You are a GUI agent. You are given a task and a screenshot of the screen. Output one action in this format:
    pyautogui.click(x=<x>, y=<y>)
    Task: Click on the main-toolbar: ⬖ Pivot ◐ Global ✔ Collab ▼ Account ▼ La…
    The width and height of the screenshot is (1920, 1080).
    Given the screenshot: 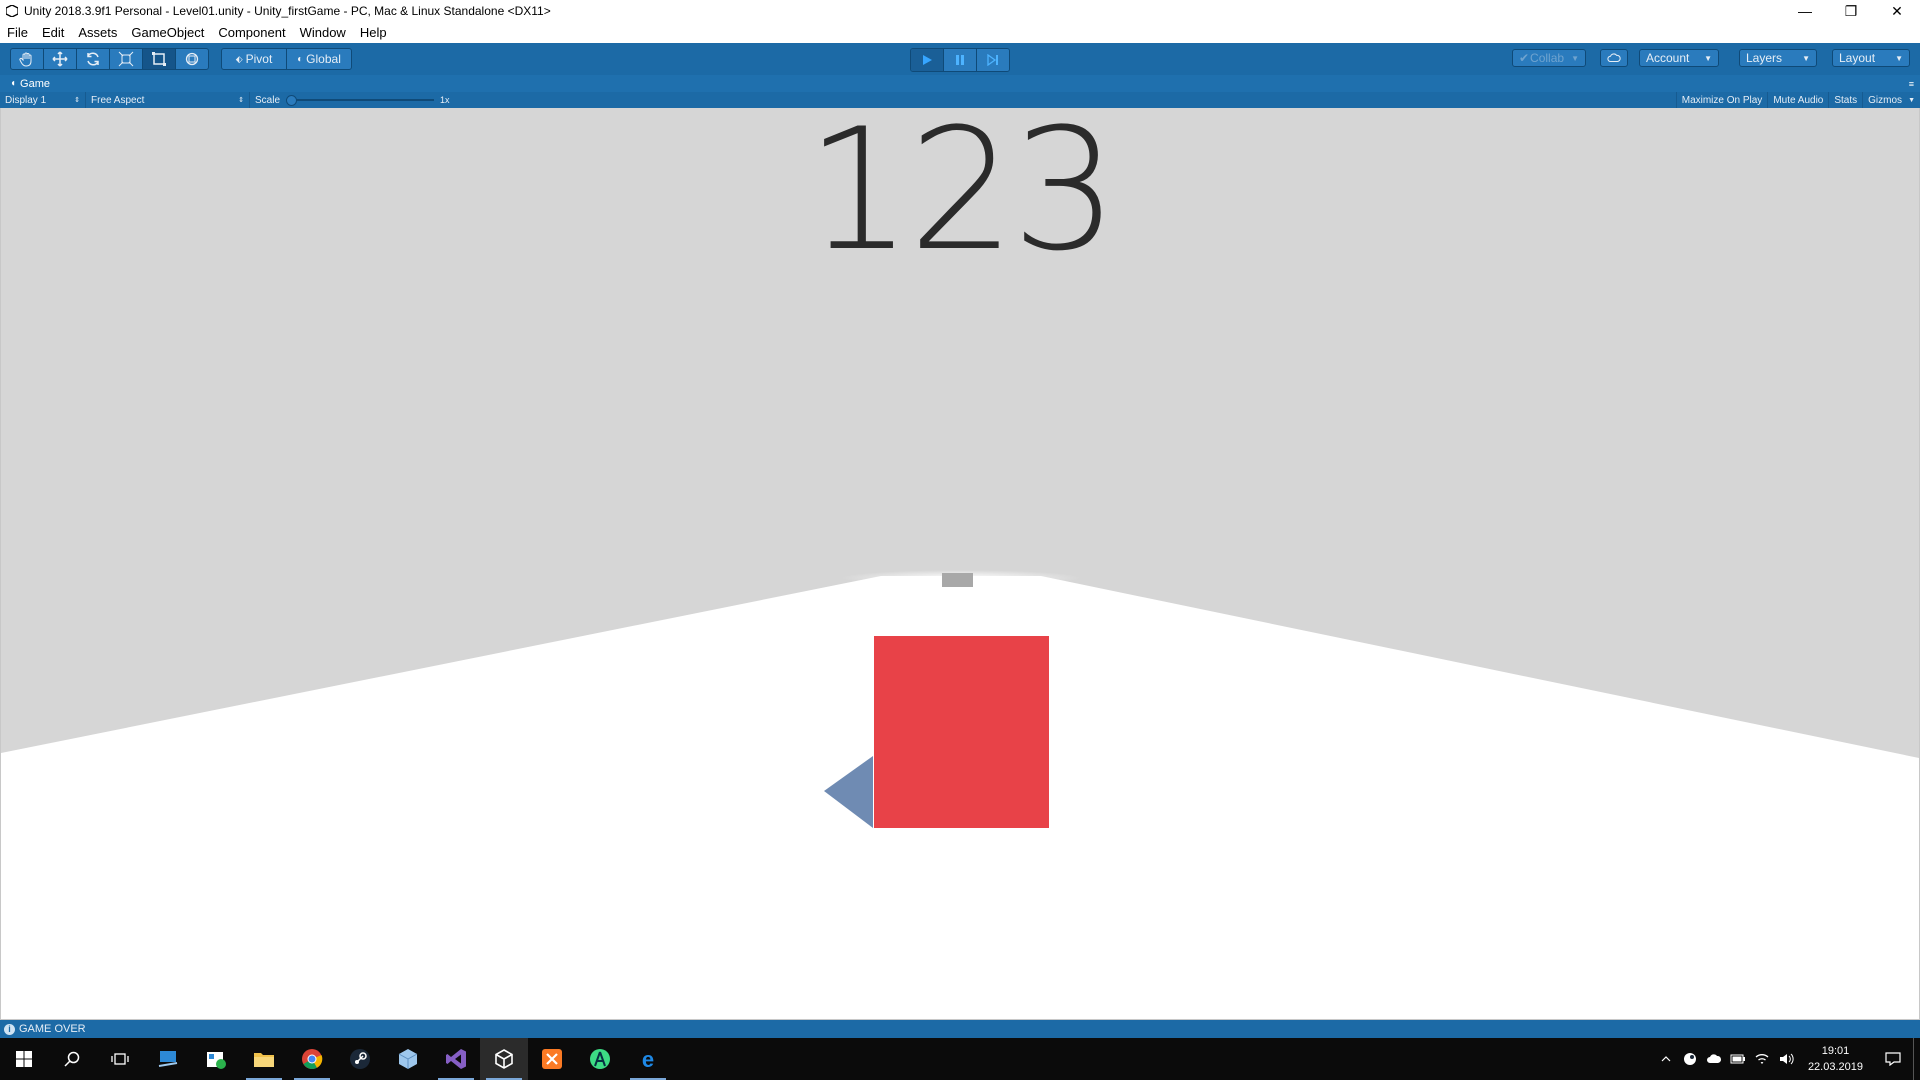 What is the action you would take?
    pyautogui.click(x=960, y=59)
    